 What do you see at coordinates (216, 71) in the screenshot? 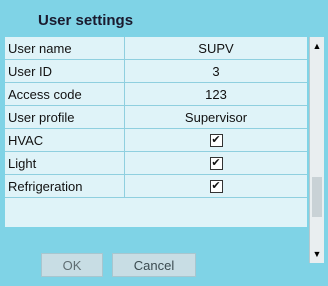
I see `user-id-value: 3` at bounding box center [216, 71].